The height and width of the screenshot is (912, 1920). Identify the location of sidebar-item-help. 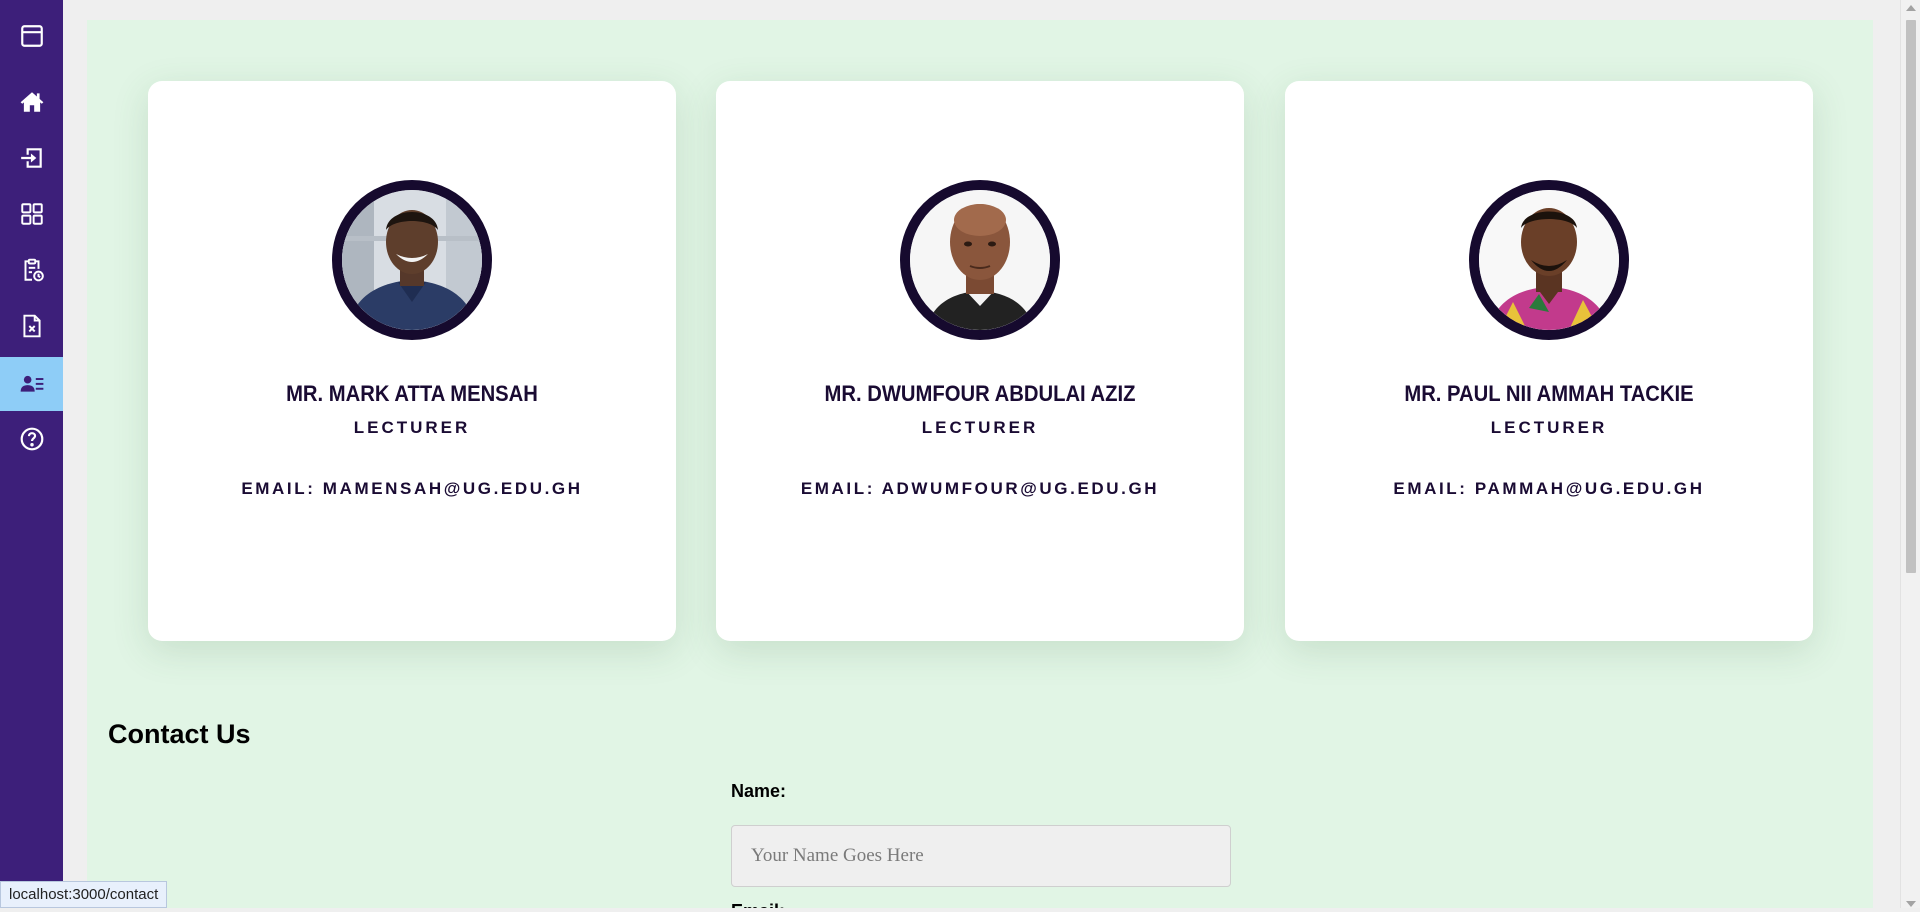
(31, 439).